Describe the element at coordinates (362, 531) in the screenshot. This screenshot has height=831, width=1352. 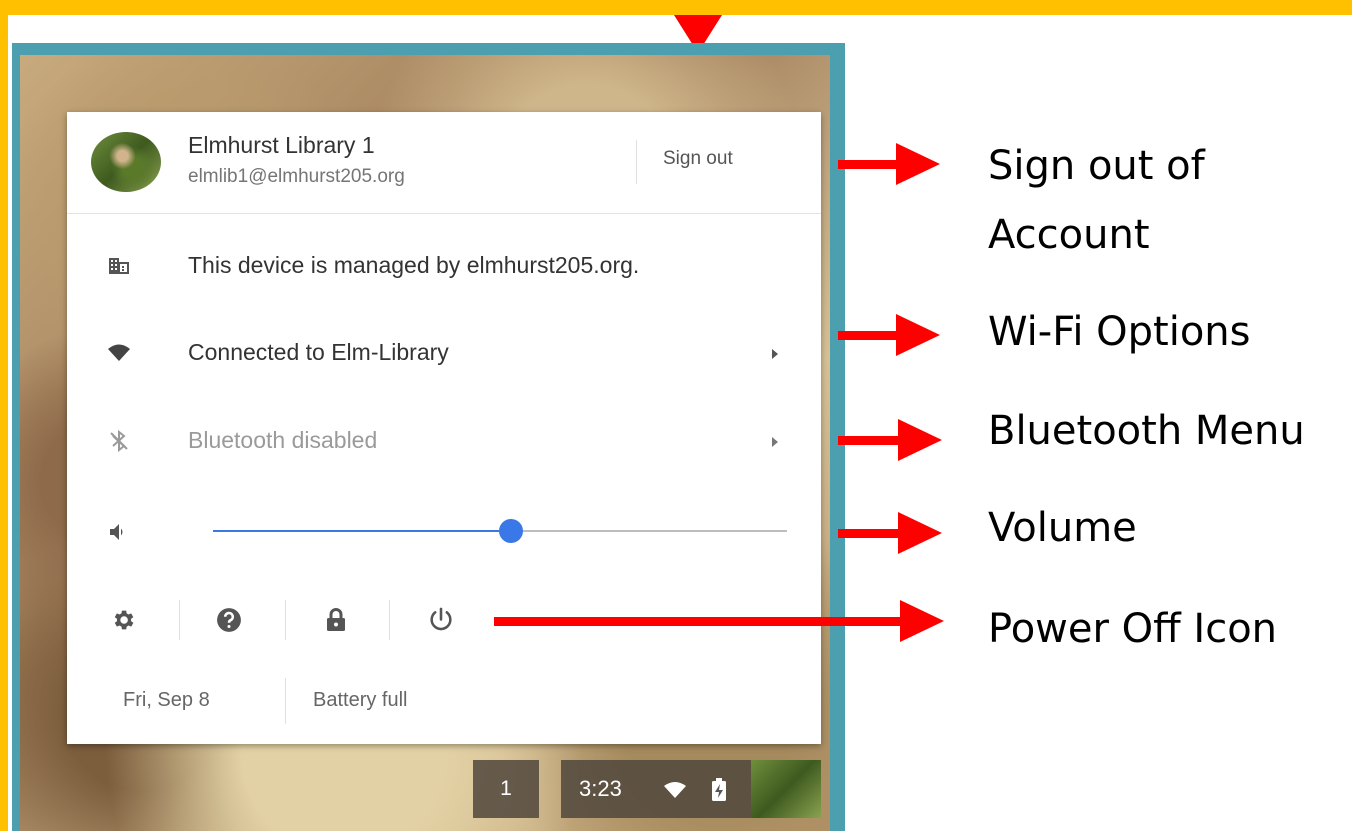
I see `volume-slider-fill` at that location.